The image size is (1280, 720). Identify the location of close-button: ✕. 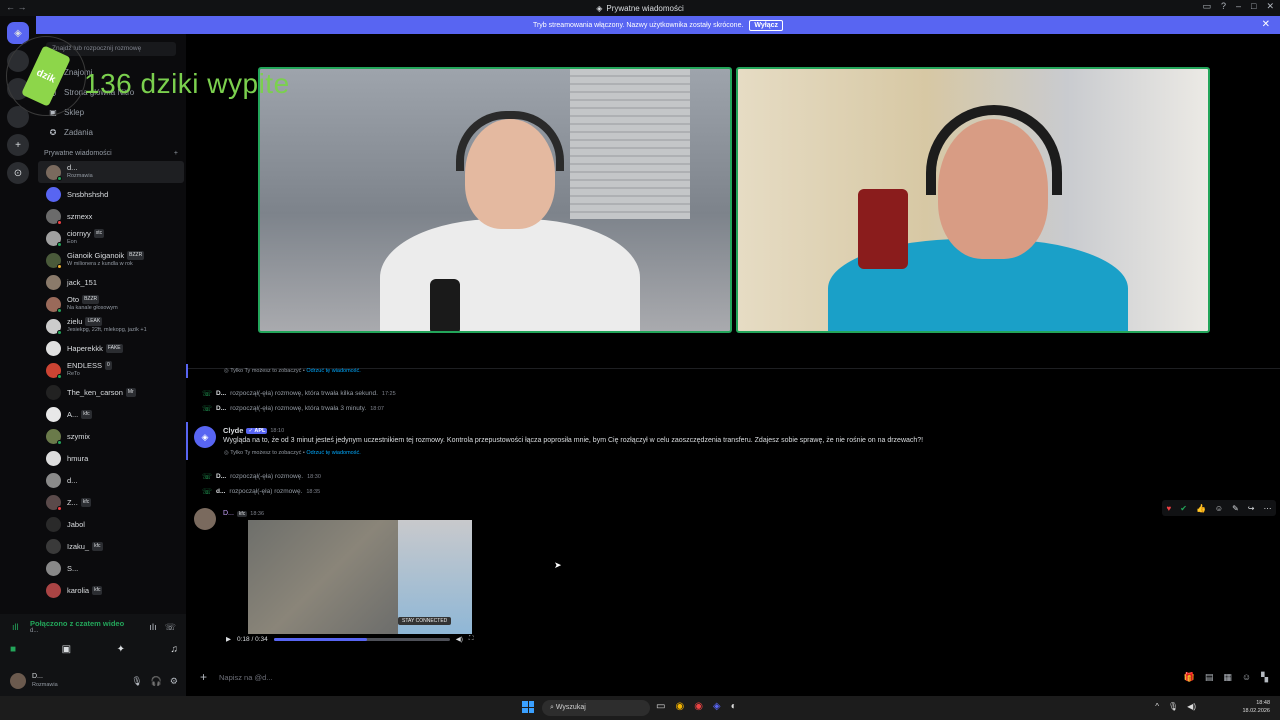
(1270, 6).